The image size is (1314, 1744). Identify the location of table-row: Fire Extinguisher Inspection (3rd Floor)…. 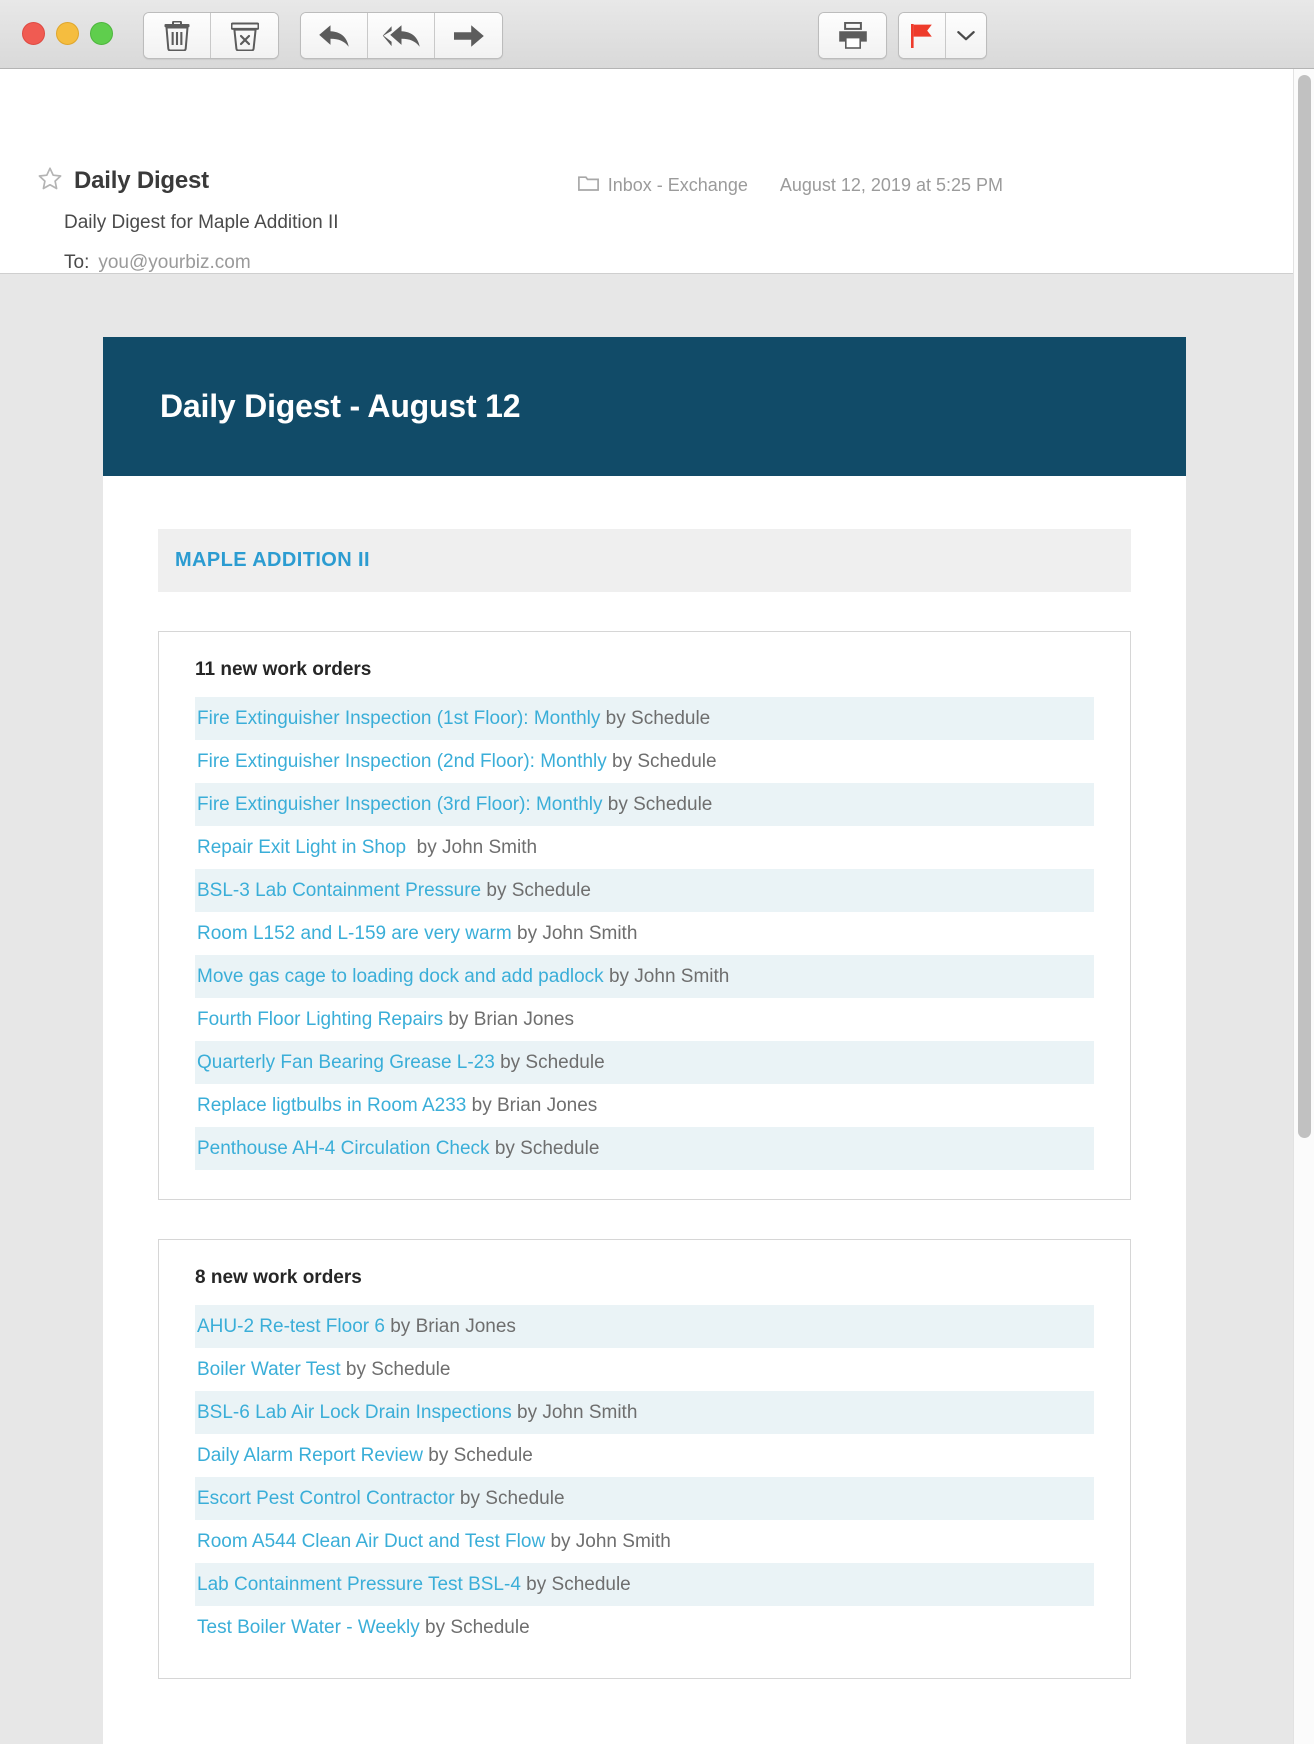
(644, 804).